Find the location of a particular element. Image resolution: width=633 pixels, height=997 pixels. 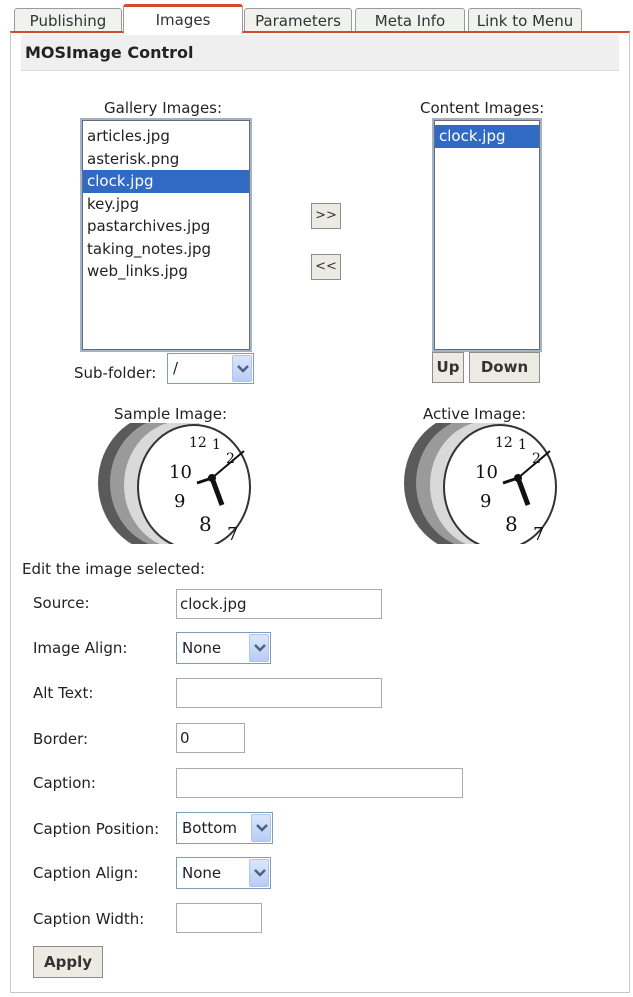

image-align-label: Image Align: is located at coordinates (80, 648).